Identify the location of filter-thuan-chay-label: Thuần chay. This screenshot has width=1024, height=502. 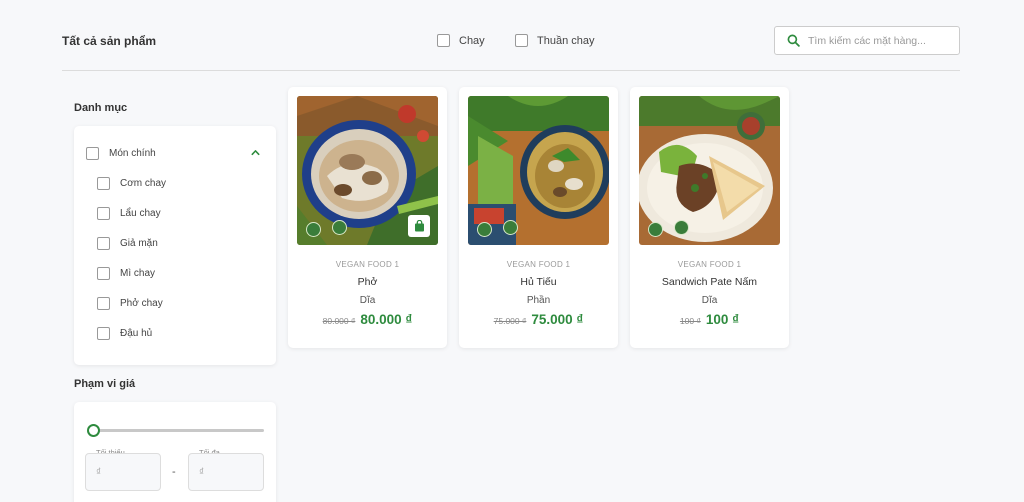
(566, 40).